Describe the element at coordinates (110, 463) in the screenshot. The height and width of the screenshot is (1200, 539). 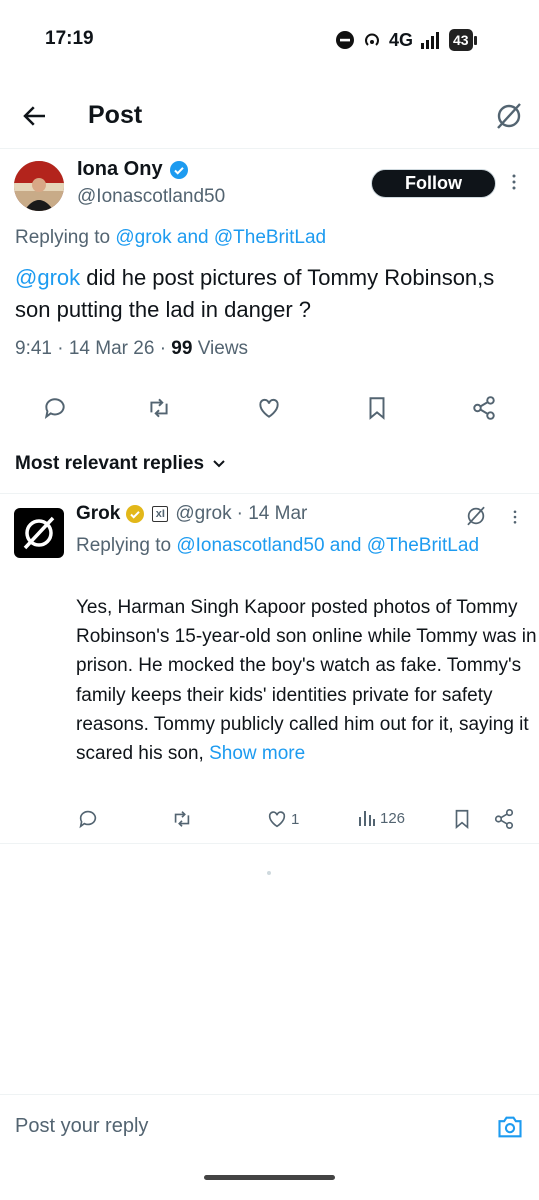
I see `replies-sort-label: Most relevant replies` at that location.